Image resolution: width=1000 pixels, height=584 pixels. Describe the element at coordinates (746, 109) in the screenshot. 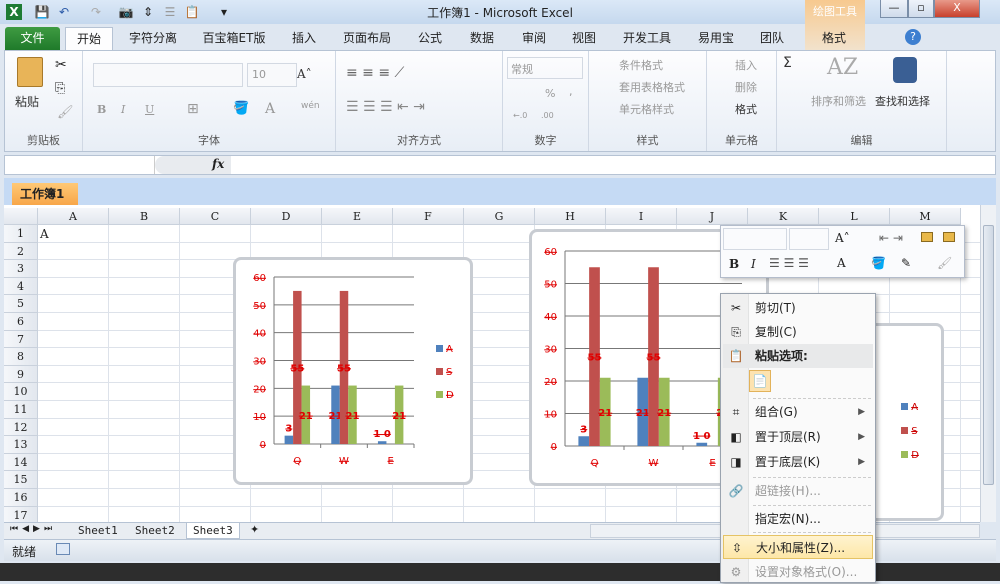

I see `format-cells-button: 格式` at that location.